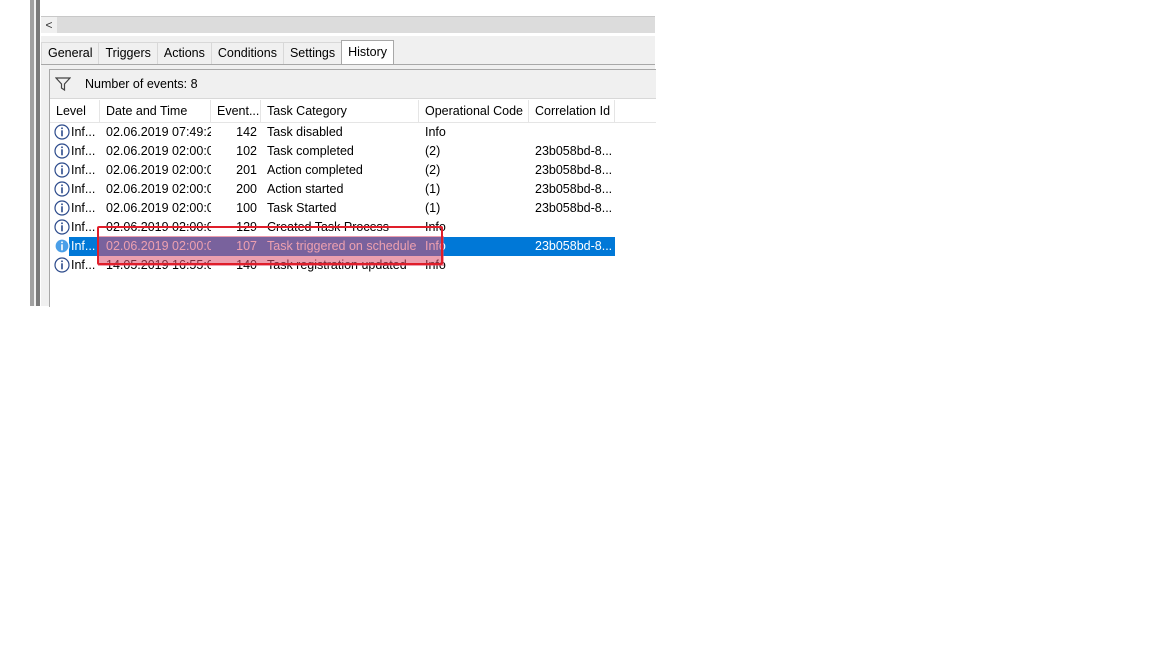 The image size is (1152, 648). What do you see at coordinates (246, 189) in the screenshot?
I see `cell-event-id: 200` at bounding box center [246, 189].